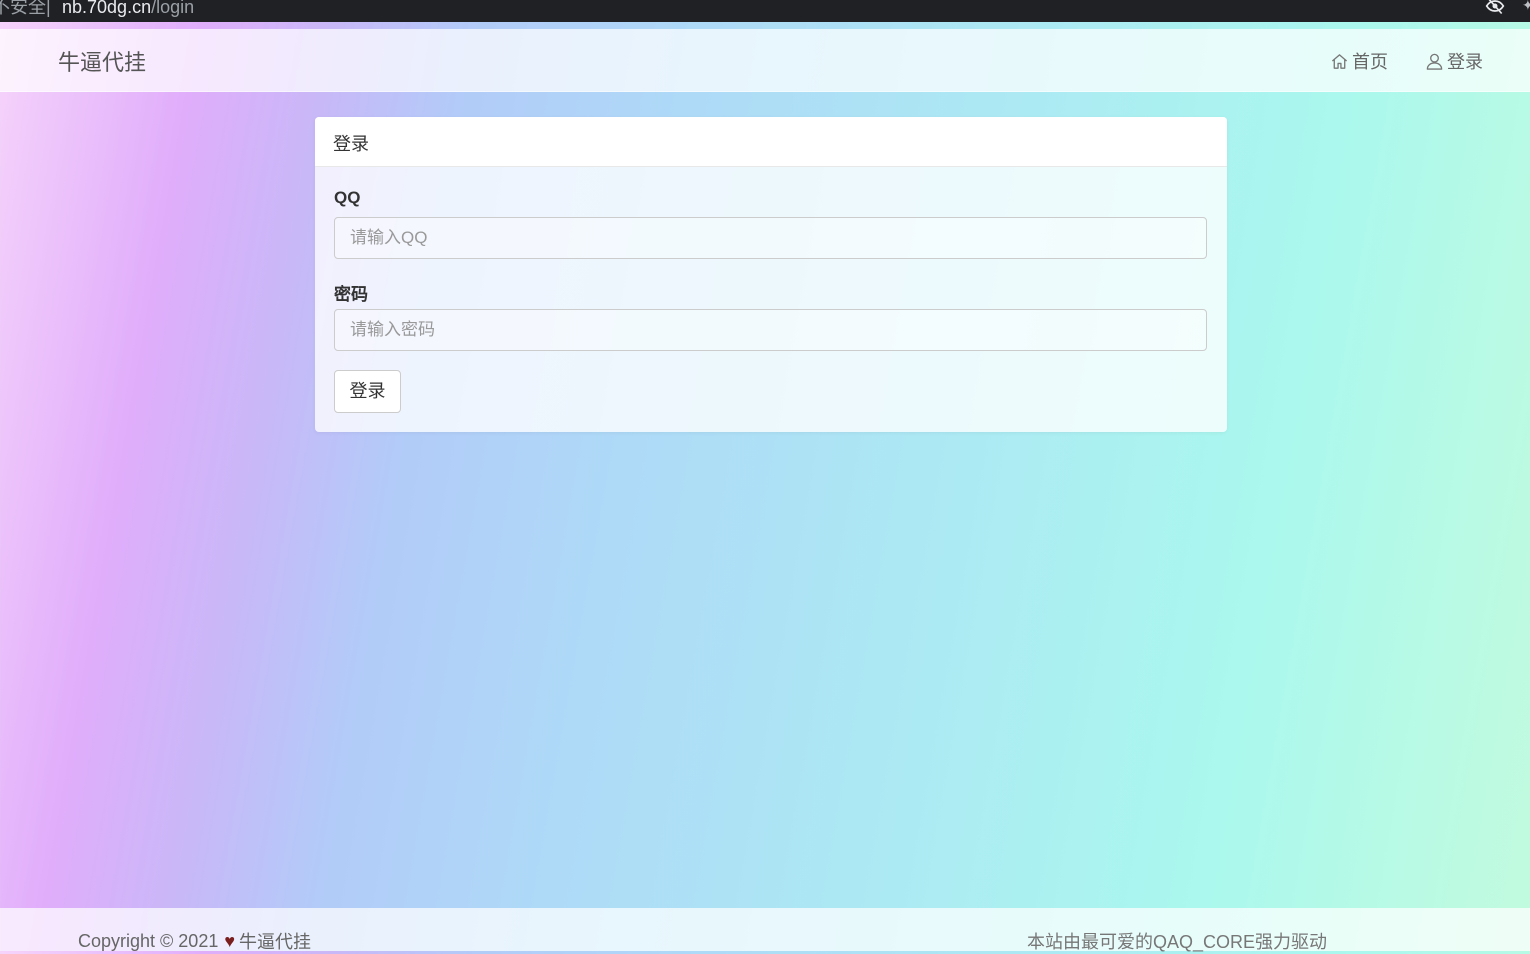  Describe the element at coordinates (765, 11) in the screenshot. I see `browser-address-bar: 不安全 | nb.70dg.cn/login ✦` at that location.